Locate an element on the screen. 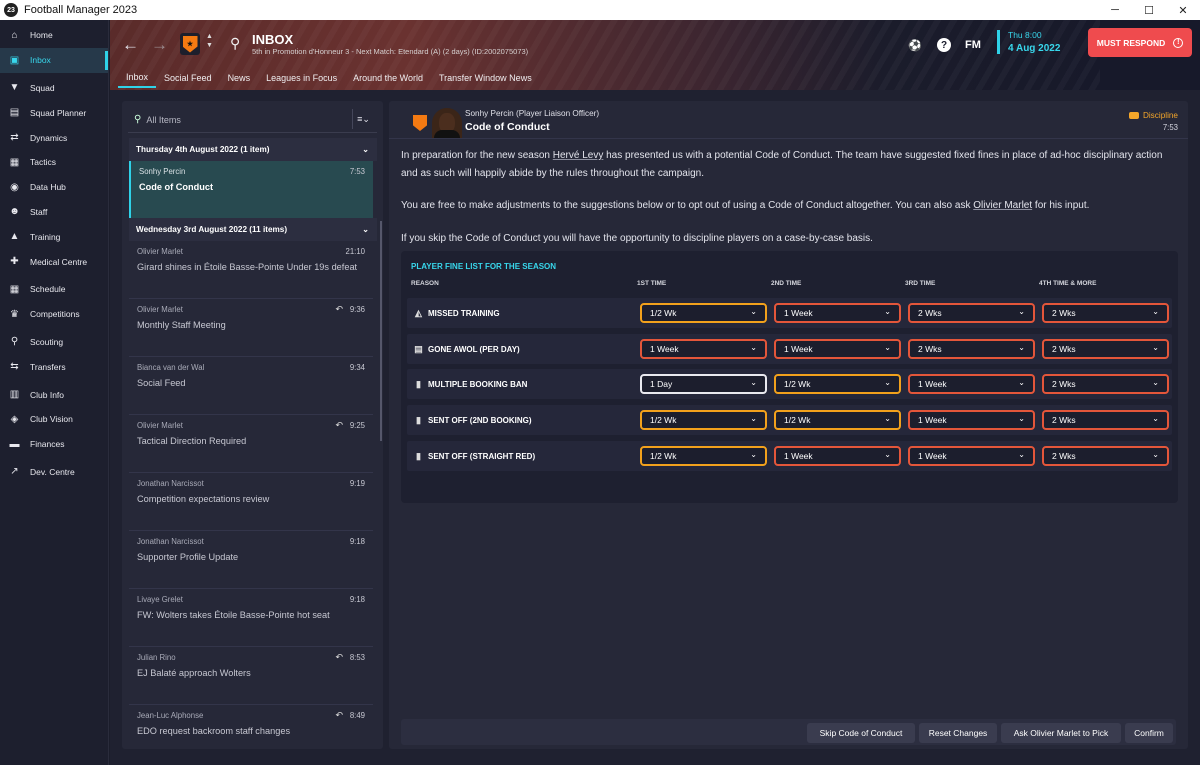 This screenshot has height=765, width=1200. tab-transfer-window-news: Transfer Window News is located at coordinates (485, 78).